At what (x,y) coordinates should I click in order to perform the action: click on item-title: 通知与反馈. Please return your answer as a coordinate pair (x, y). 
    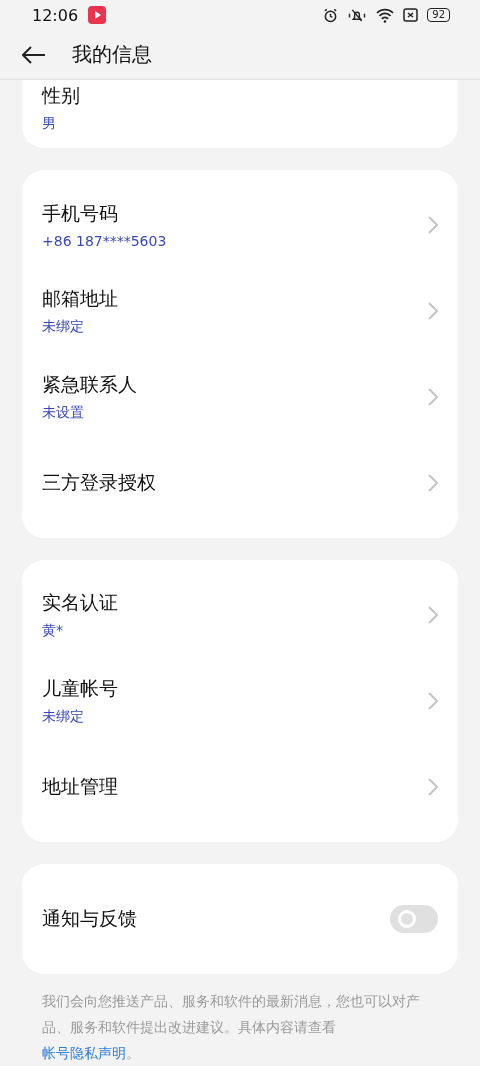
    Looking at the image, I should click on (90, 918).